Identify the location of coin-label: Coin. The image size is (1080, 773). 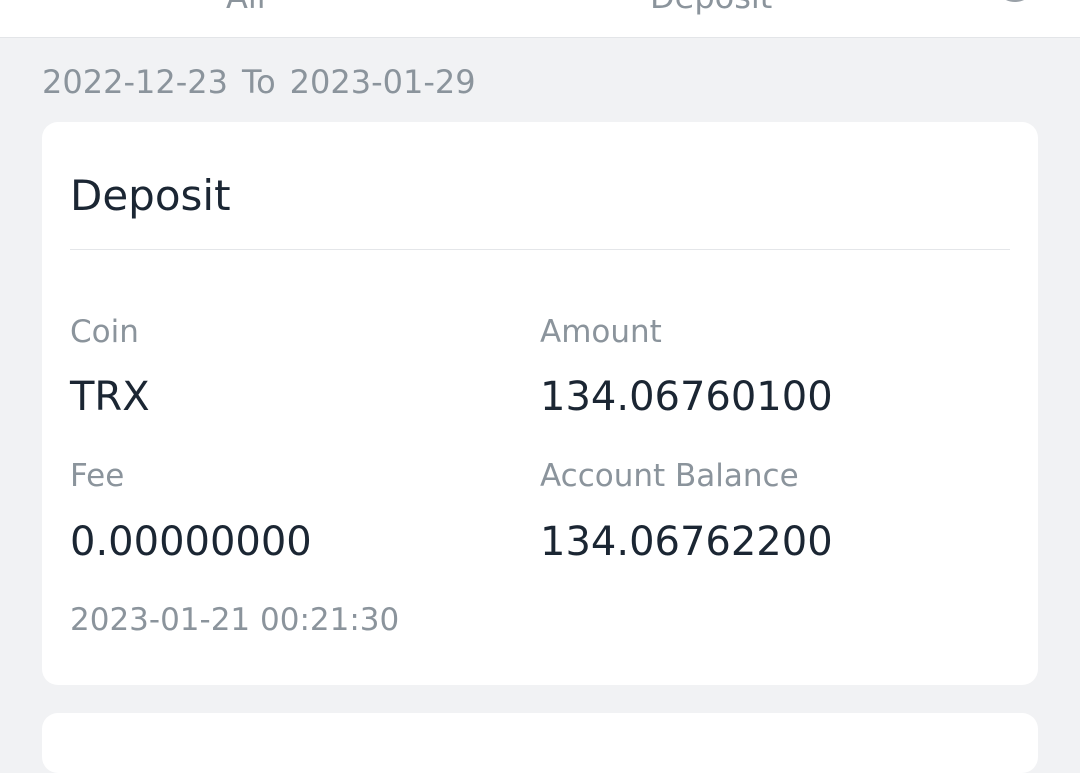
(104, 332).